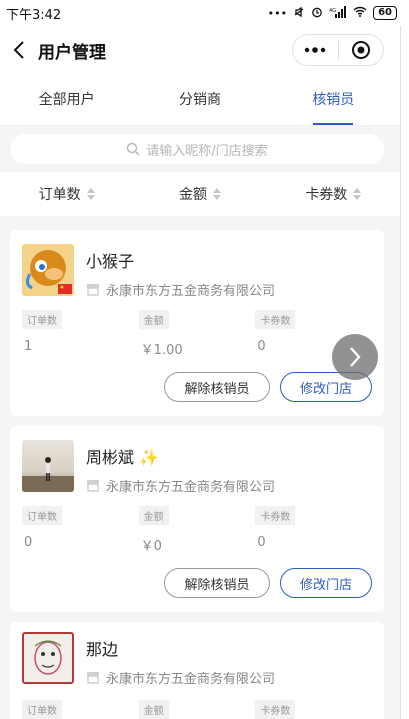  I want to click on stat-orders: 订单数 1, so click(80, 333).